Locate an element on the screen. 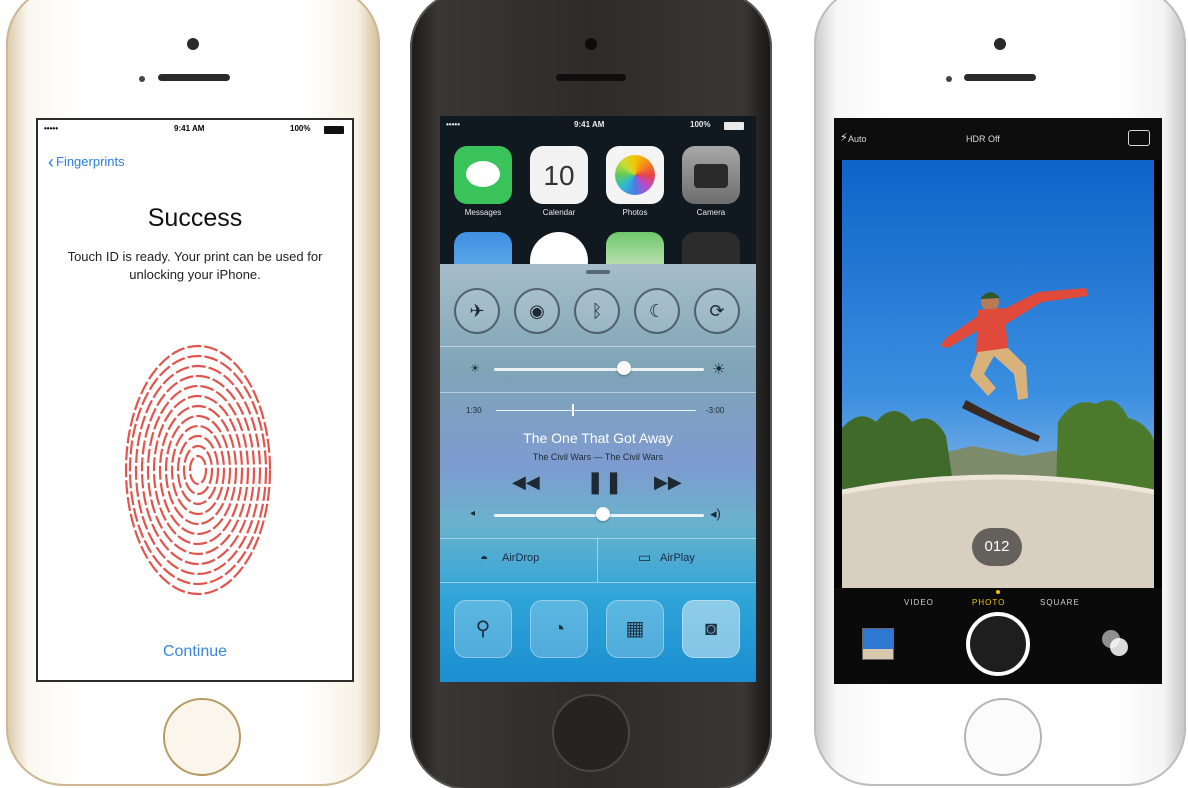 Image resolution: width=1188 pixels, height=788 pixels. volume-slider-knob is located at coordinates (603, 514).